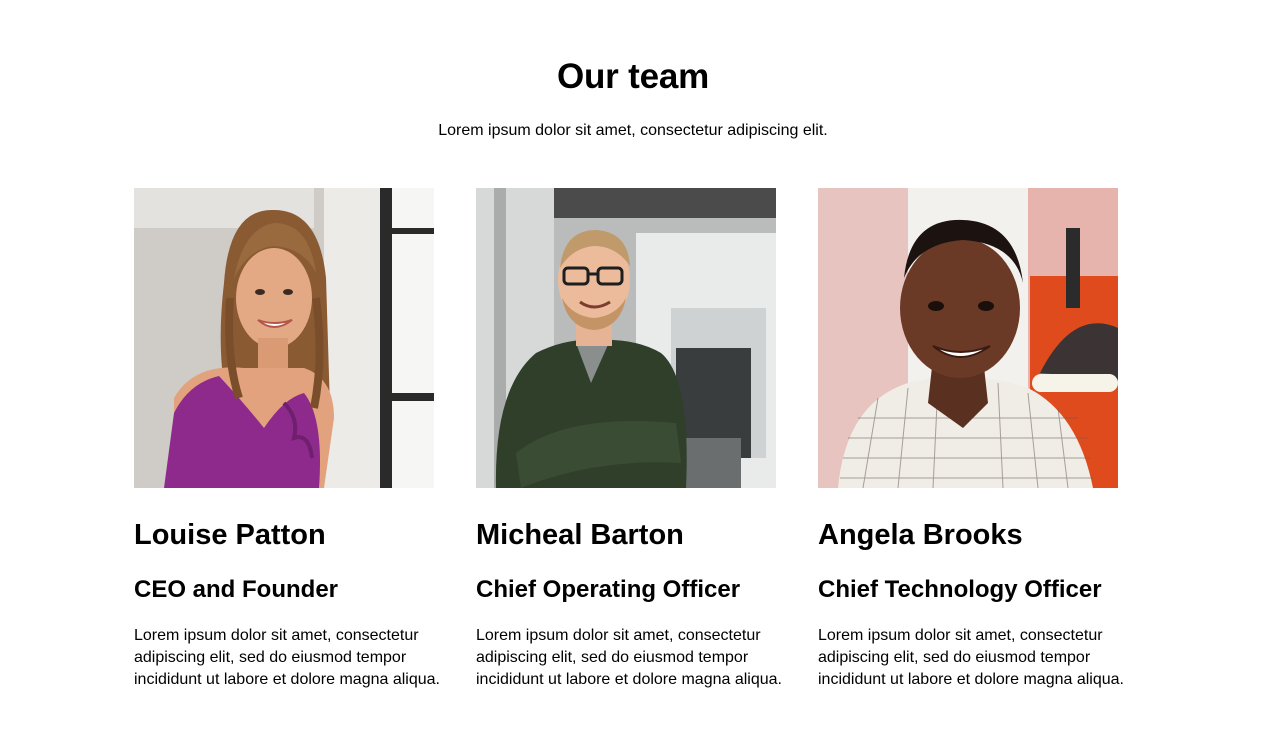 This screenshot has width=1266, height=756. What do you see at coordinates (960, 589) in the screenshot?
I see `team-member-role: Chief Technology Officer` at bounding box center [960, 589].